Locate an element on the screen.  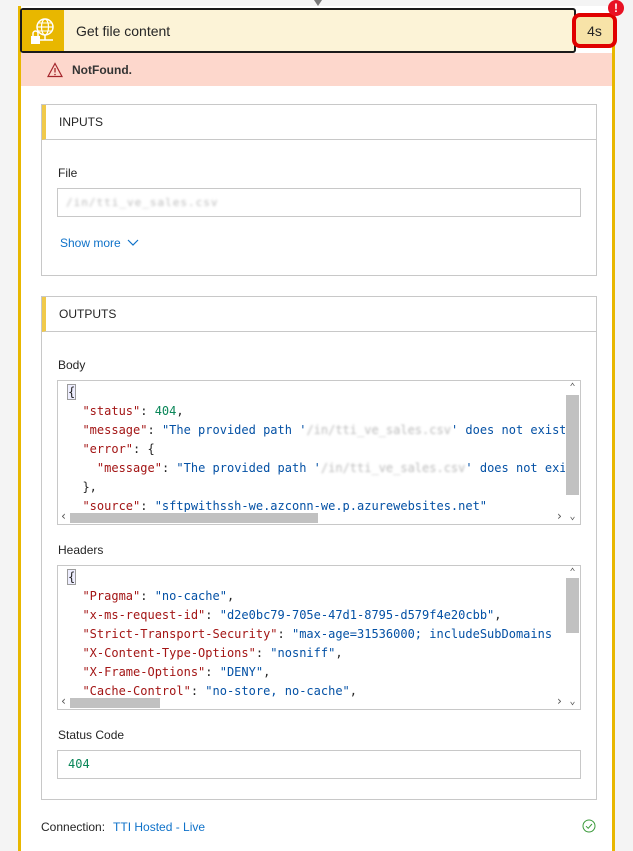
code-line: }, is located at coordinates (319, 487).